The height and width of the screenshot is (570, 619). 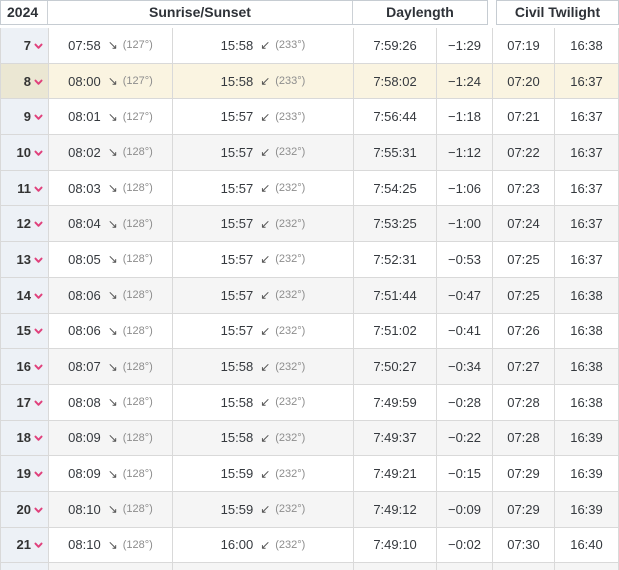 What do you see at coordinates (25, 331) in the screenshot?
I see `day-cell: 15` at bounding box center [25, 331].